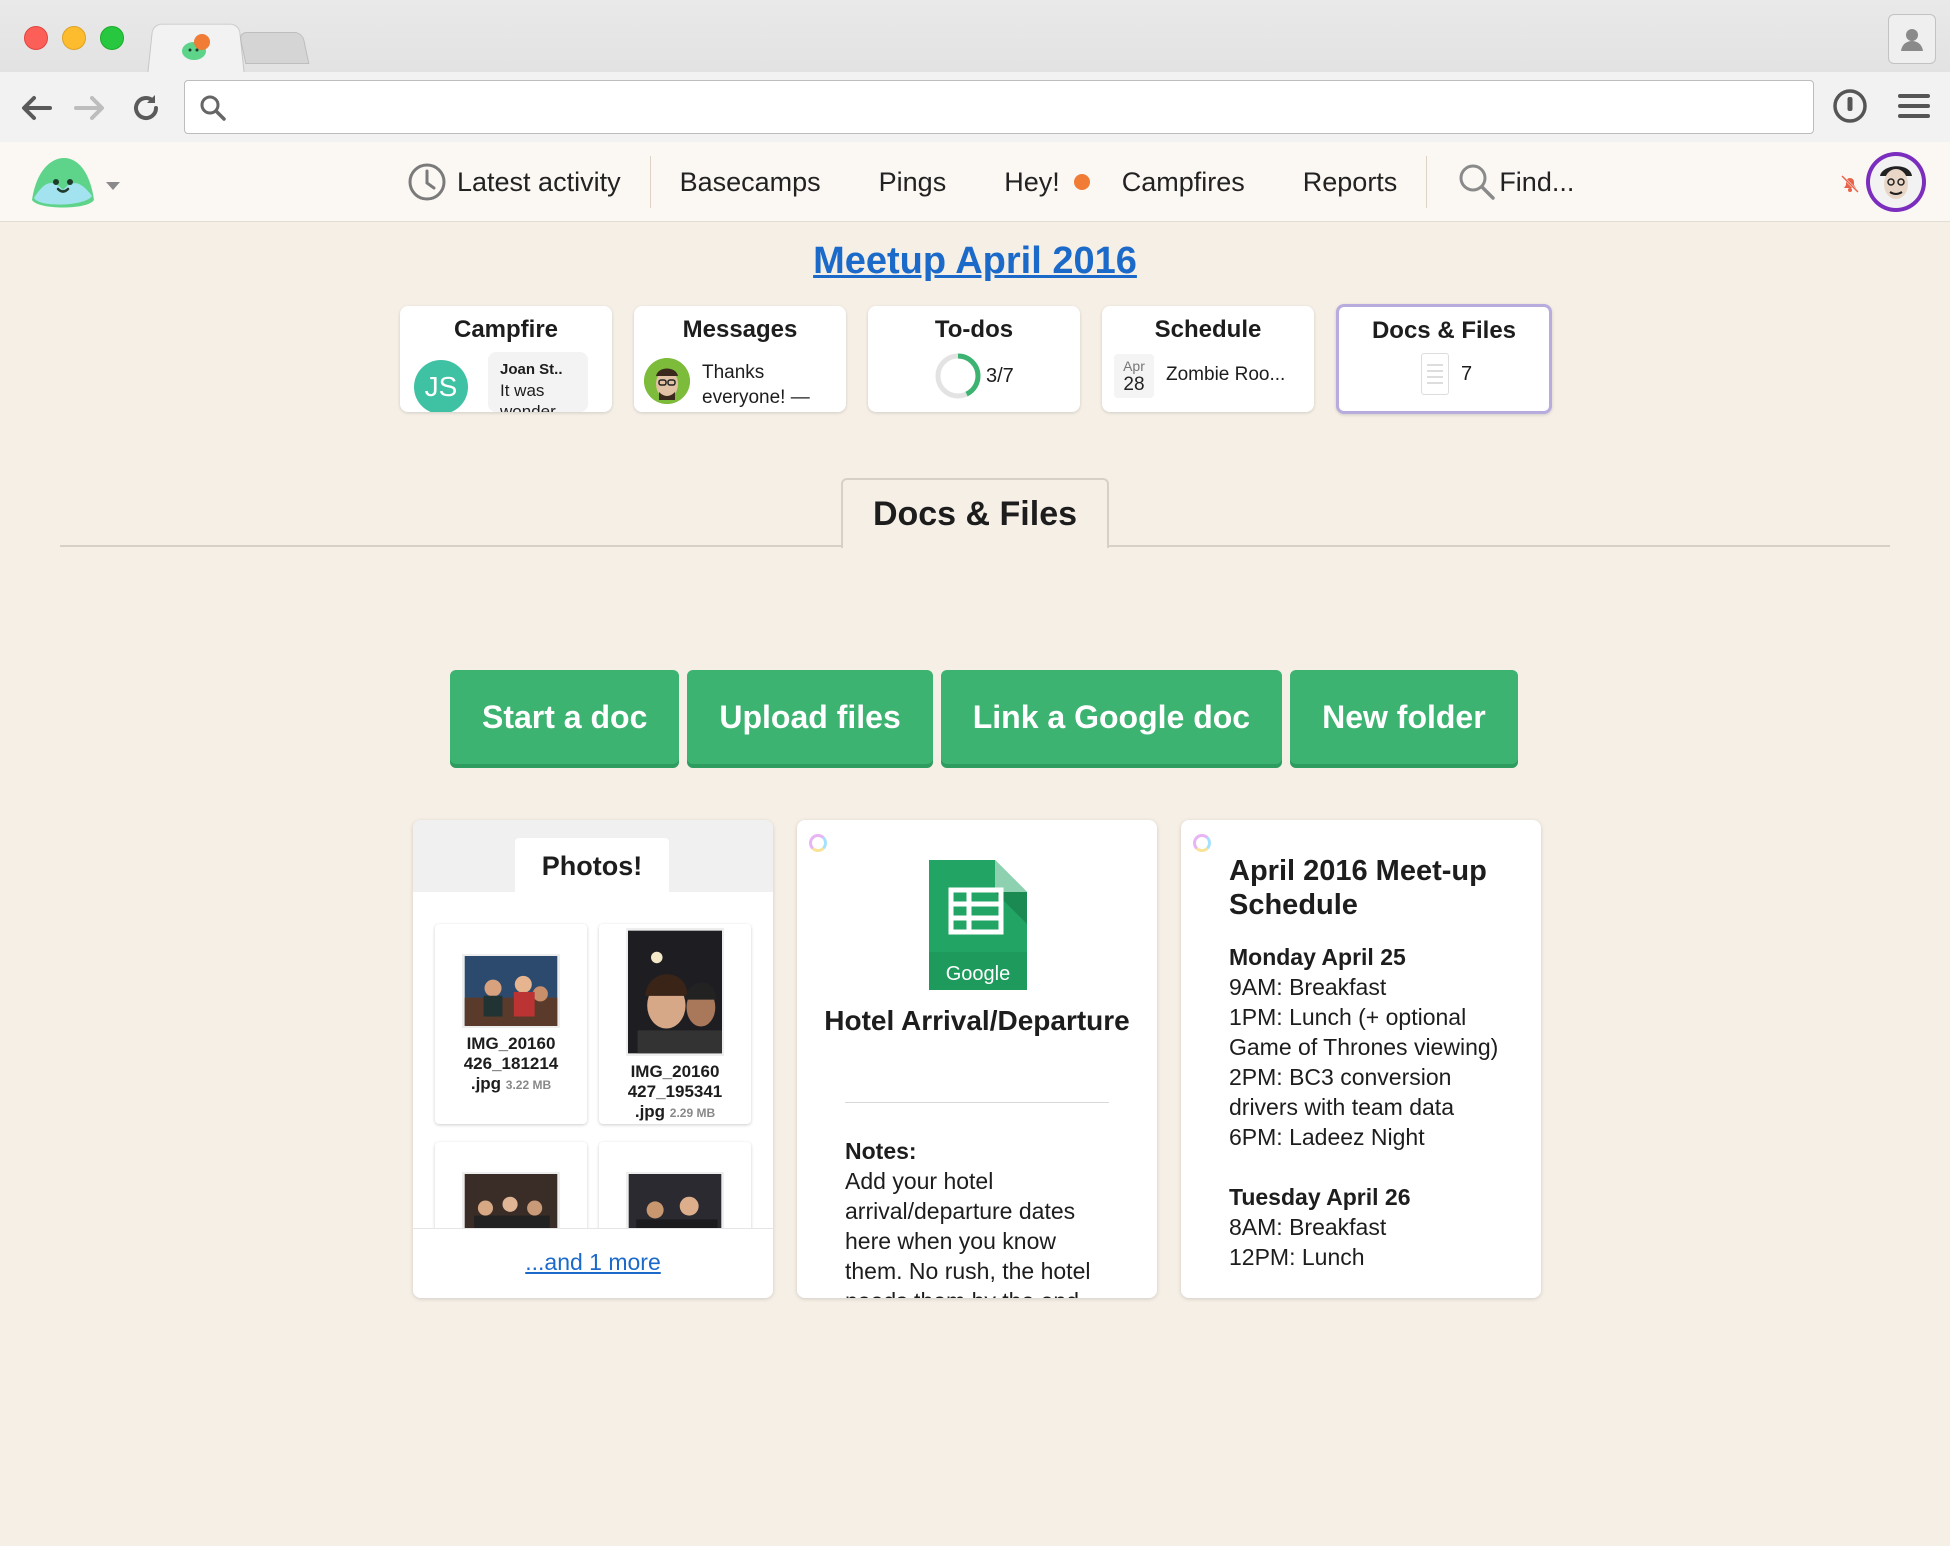 The width and height of the screenshot is (1950, 1546). I want to click on close-window-button, so click(36, 38).